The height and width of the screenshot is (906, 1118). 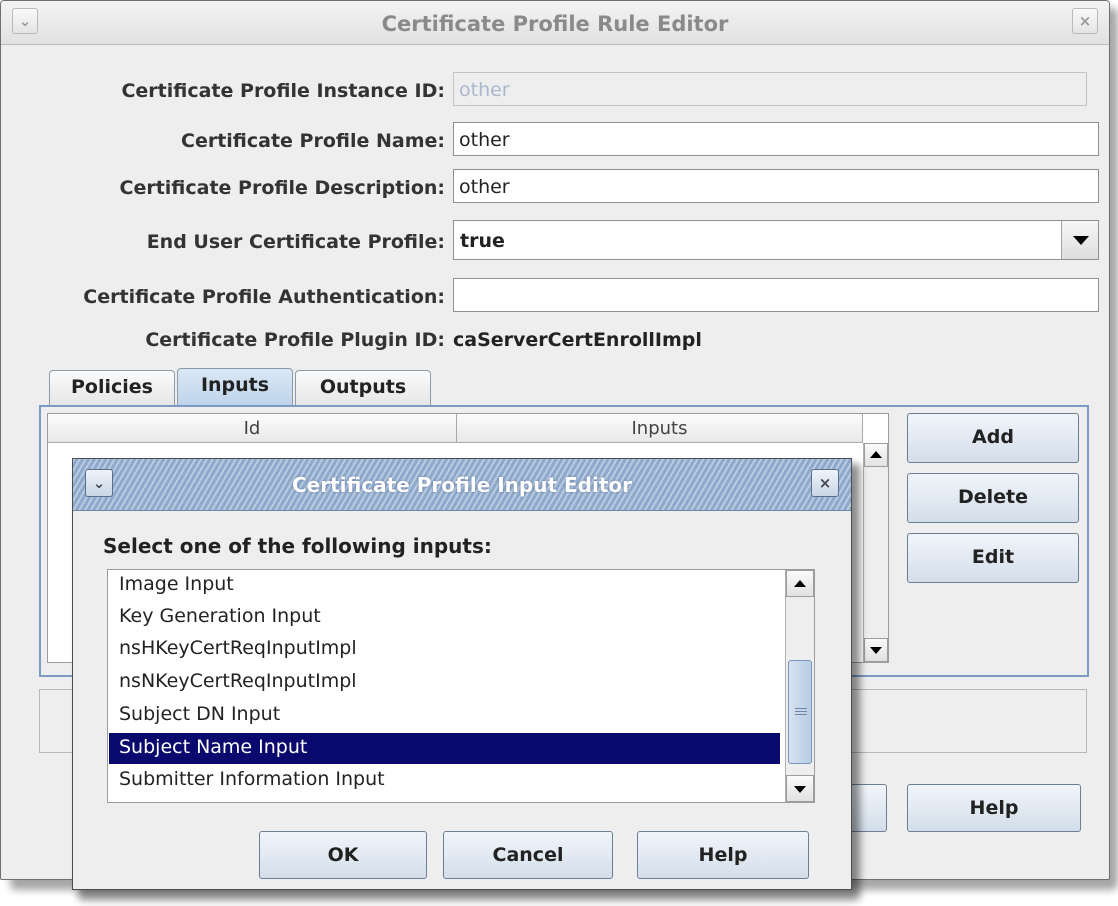 What do you see at coordinates (283, 91) in the screenshot?
I see `instance-id-label: Certificate Profile Instance ID:` at bounding box center [283, 91].